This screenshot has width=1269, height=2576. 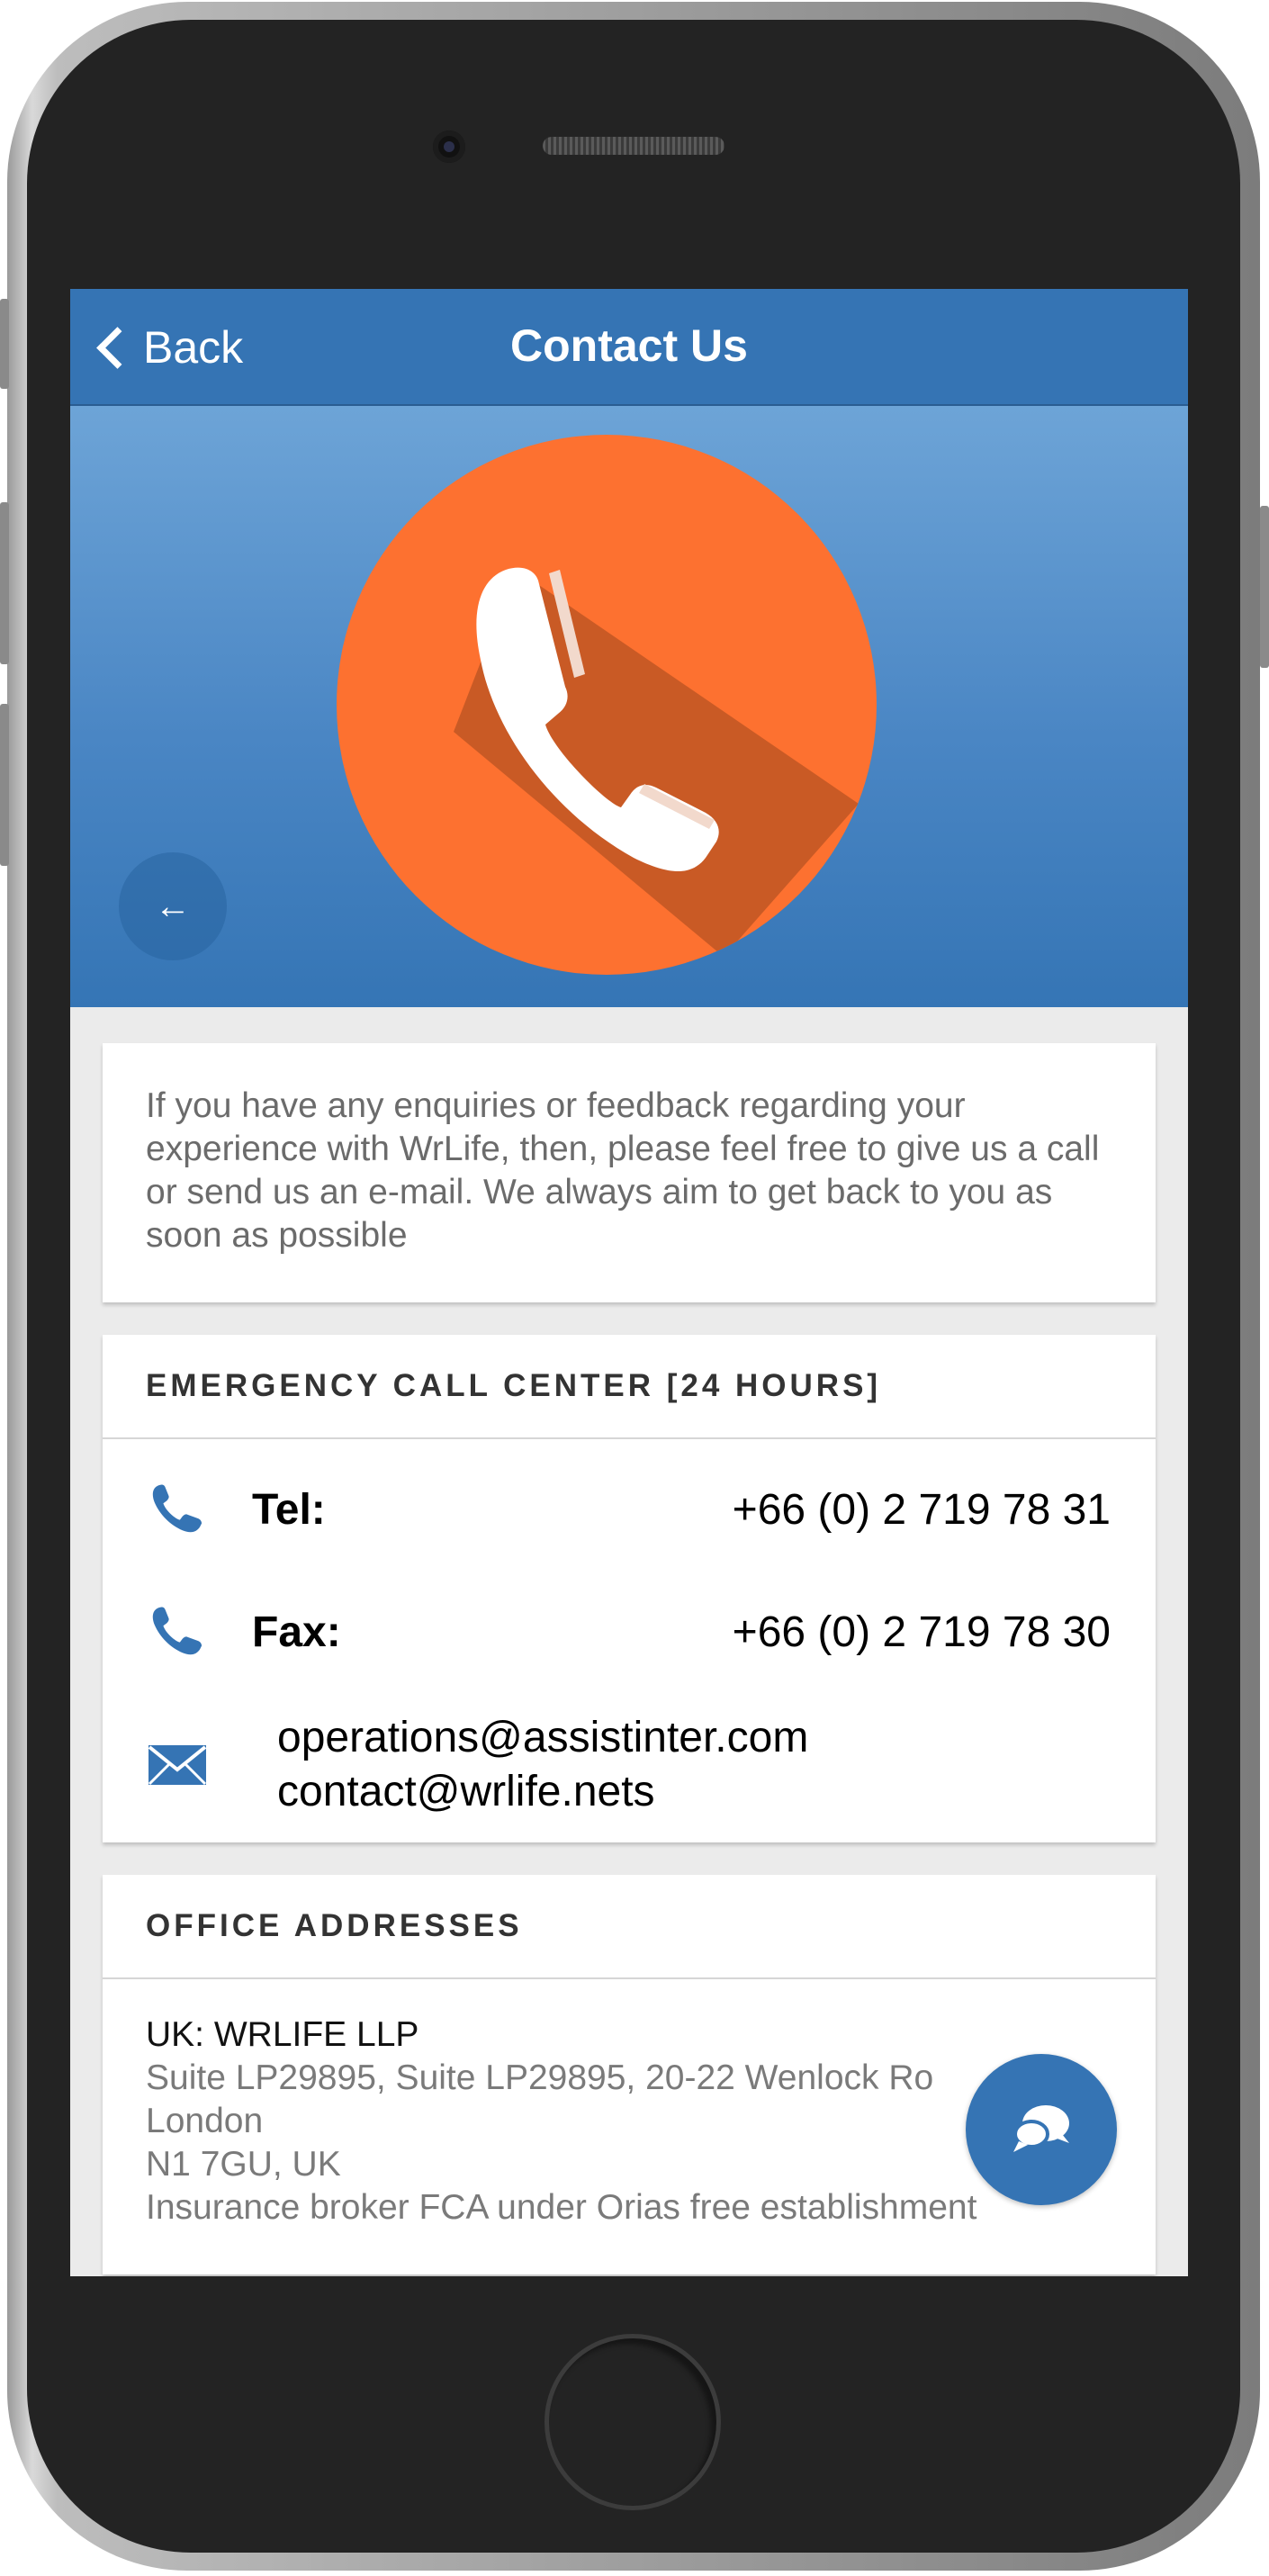 I want to click on fax-value: +66 (0) 2 719 78 30, so click(x=922, y=1632).